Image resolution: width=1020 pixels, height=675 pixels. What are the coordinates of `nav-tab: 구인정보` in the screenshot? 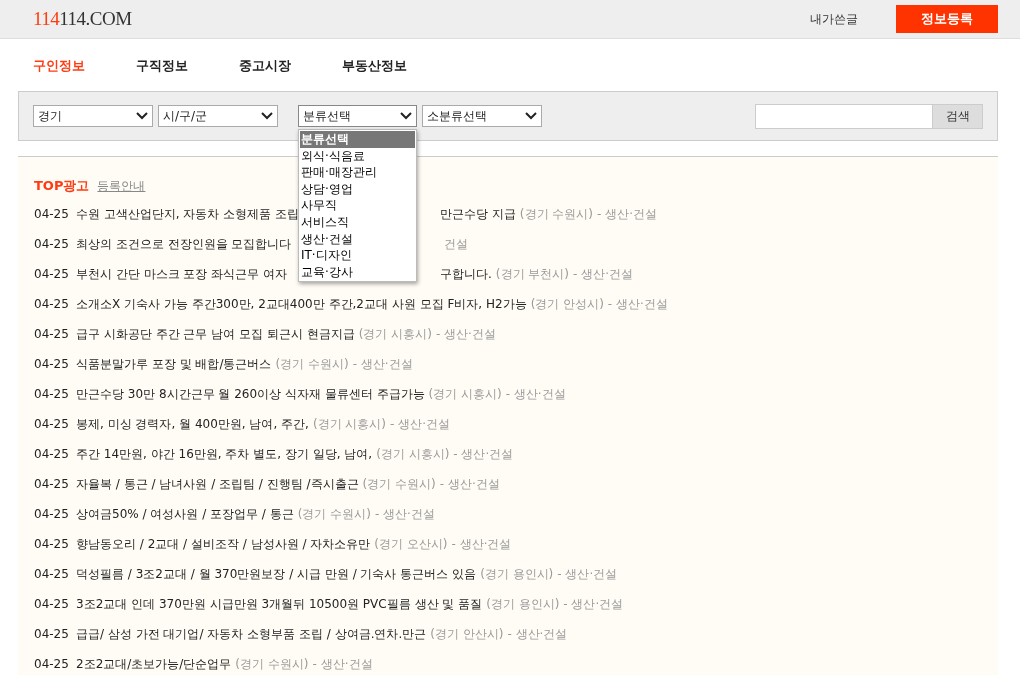 It's located at (59, 66).